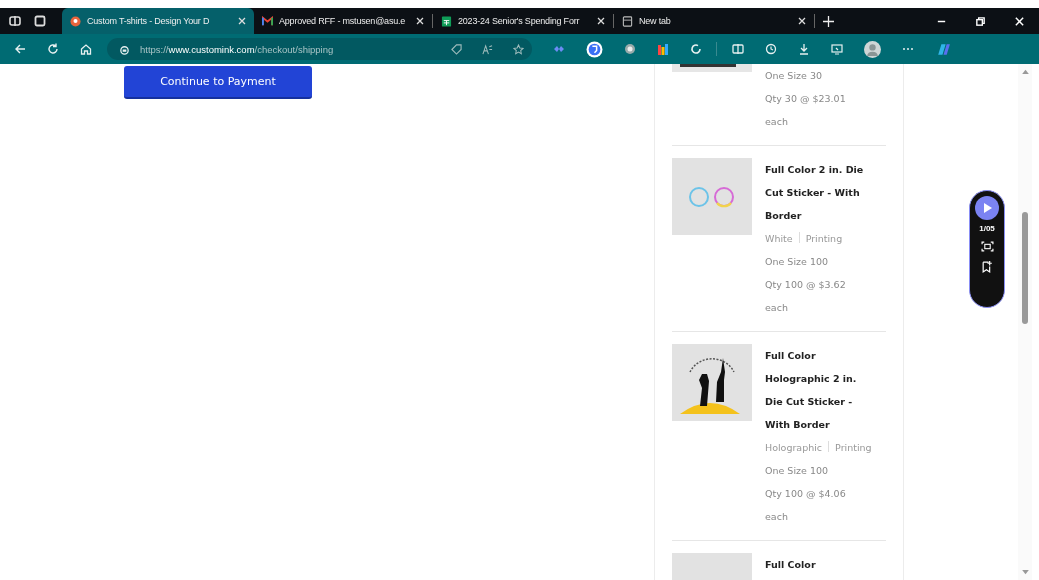  I want to click on avatar-icon, so click(872, 49).